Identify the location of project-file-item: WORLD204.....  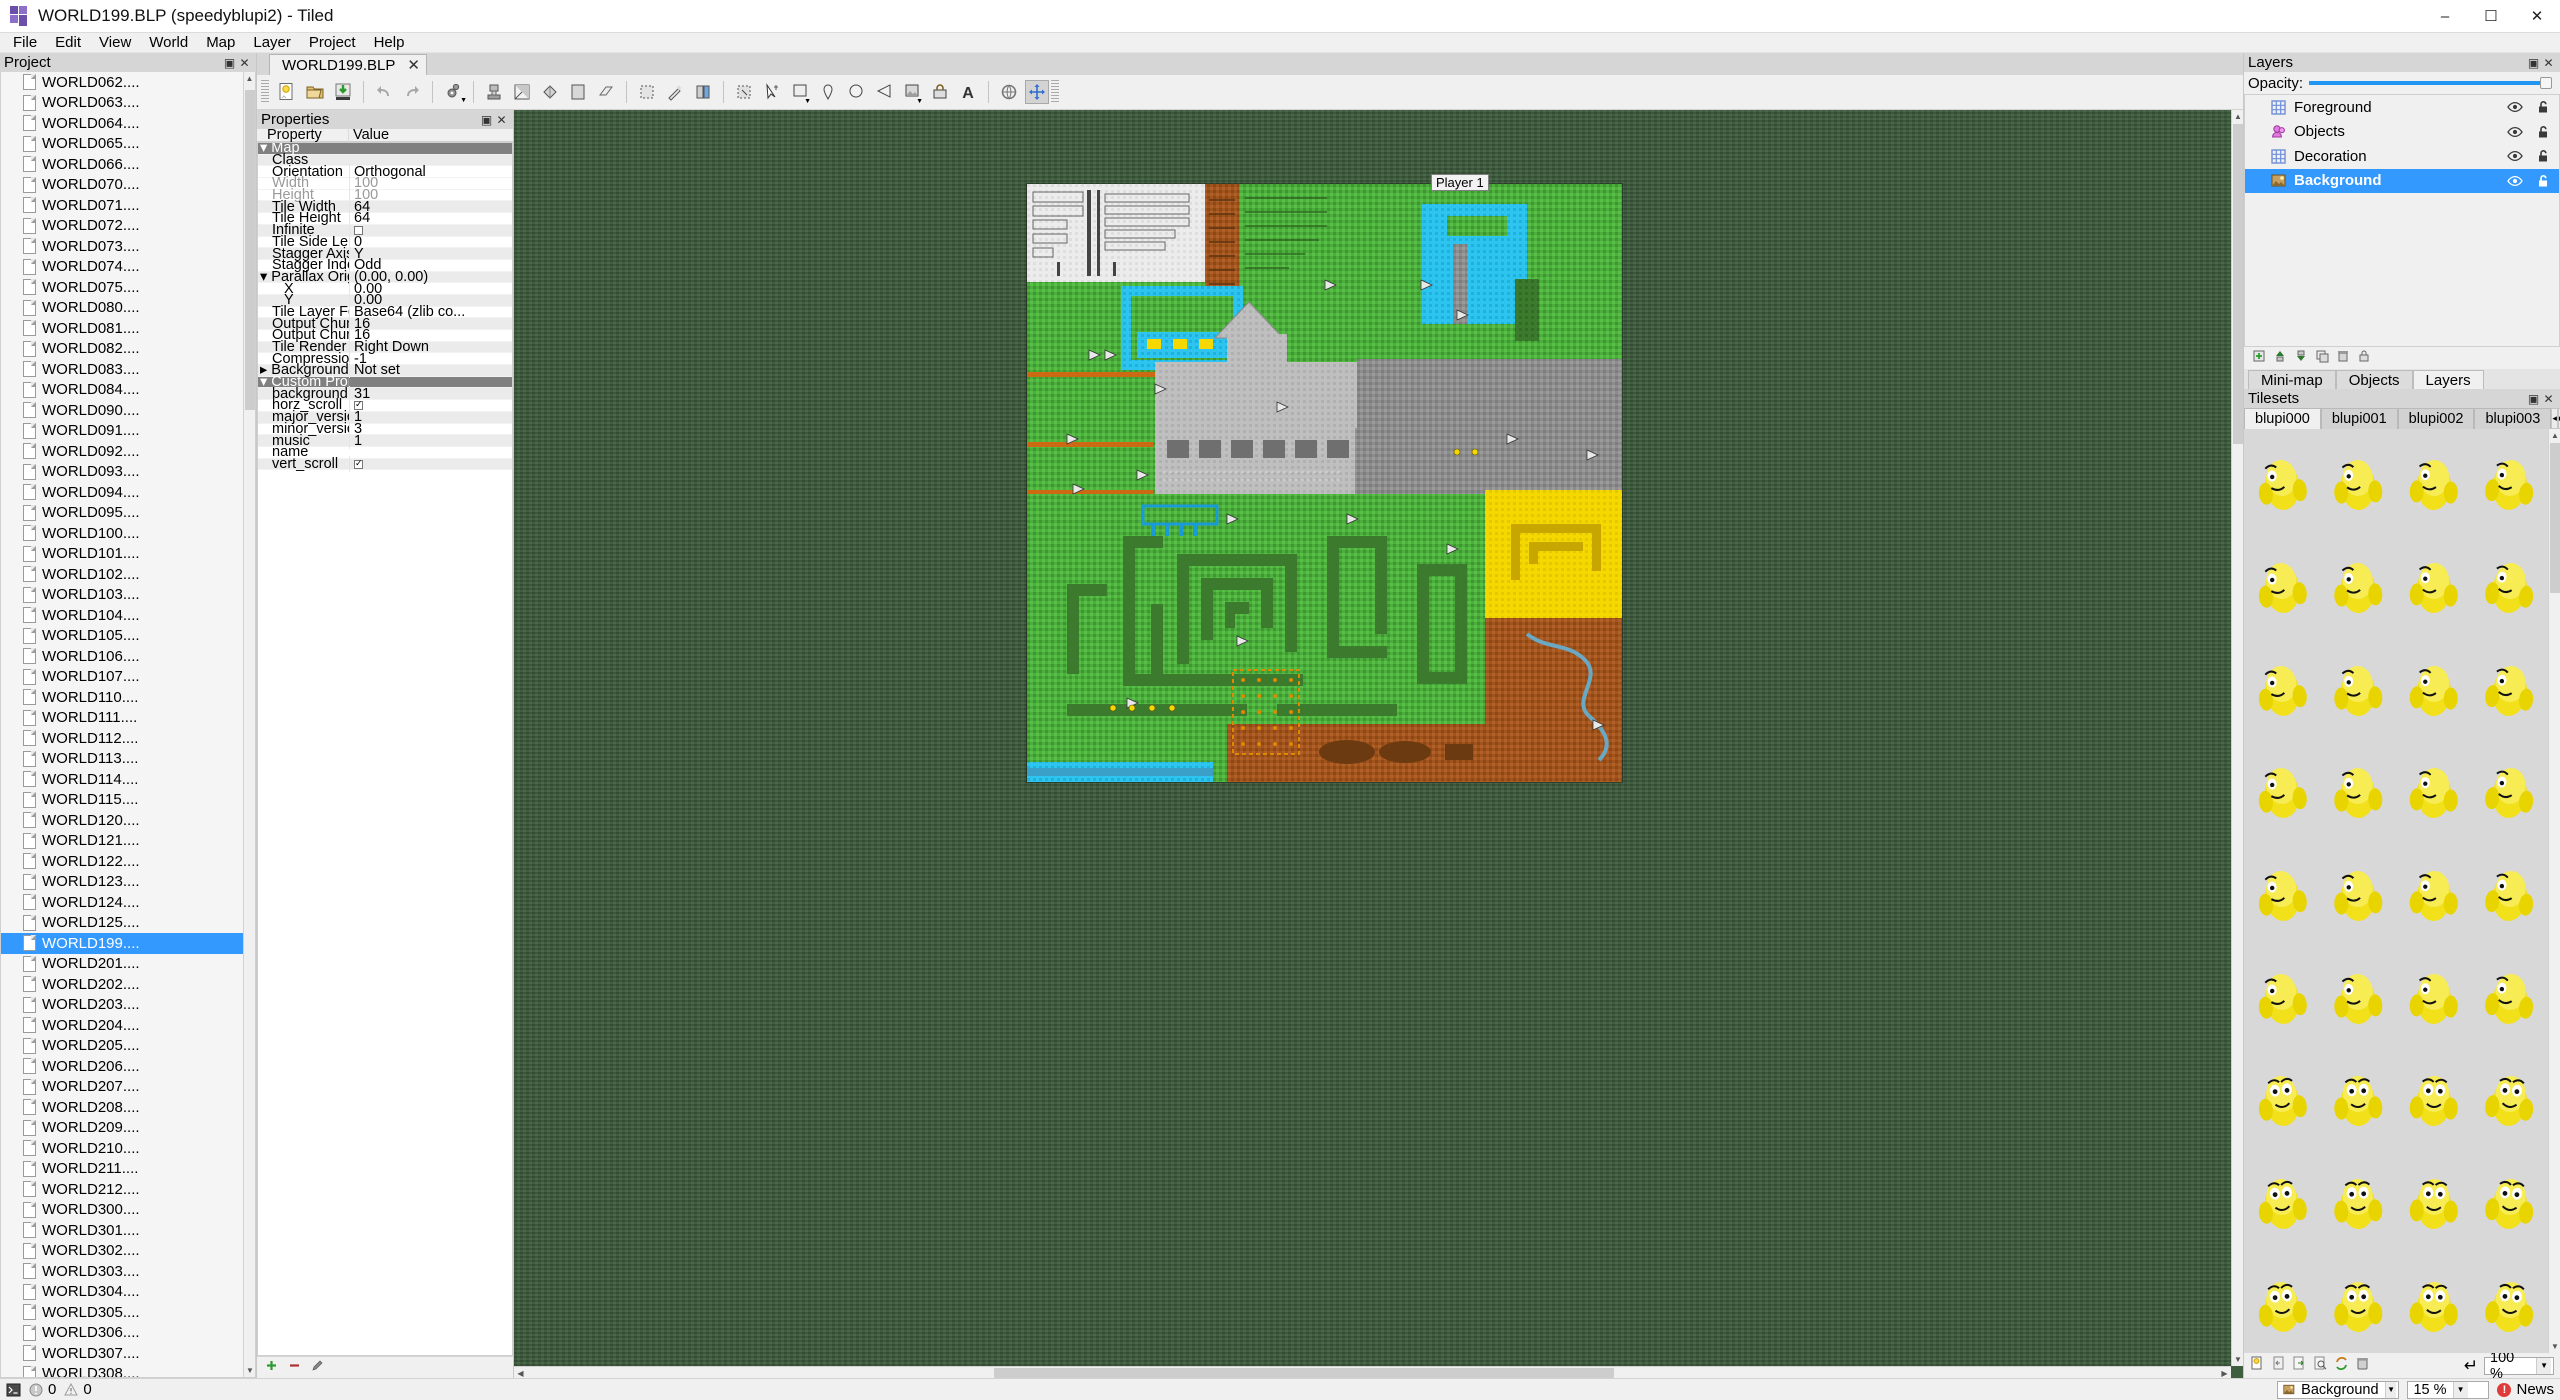
(128, 1025).